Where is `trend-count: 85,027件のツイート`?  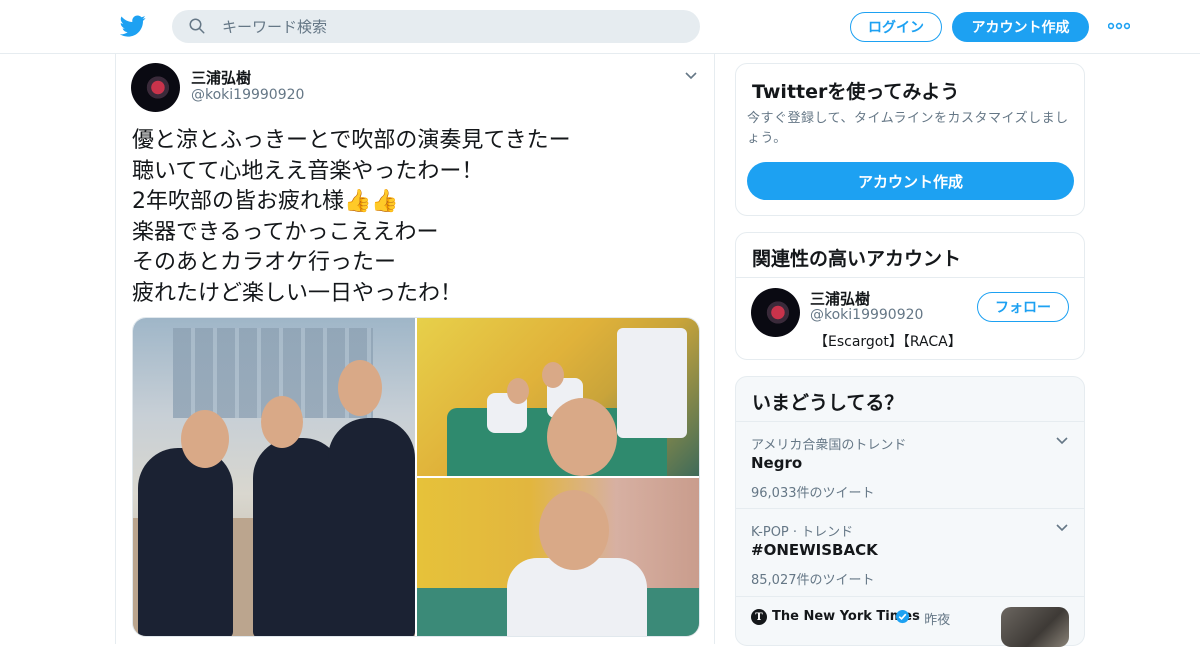
trend-count: 85,027件のツイート is located at coordinates (813, 580).